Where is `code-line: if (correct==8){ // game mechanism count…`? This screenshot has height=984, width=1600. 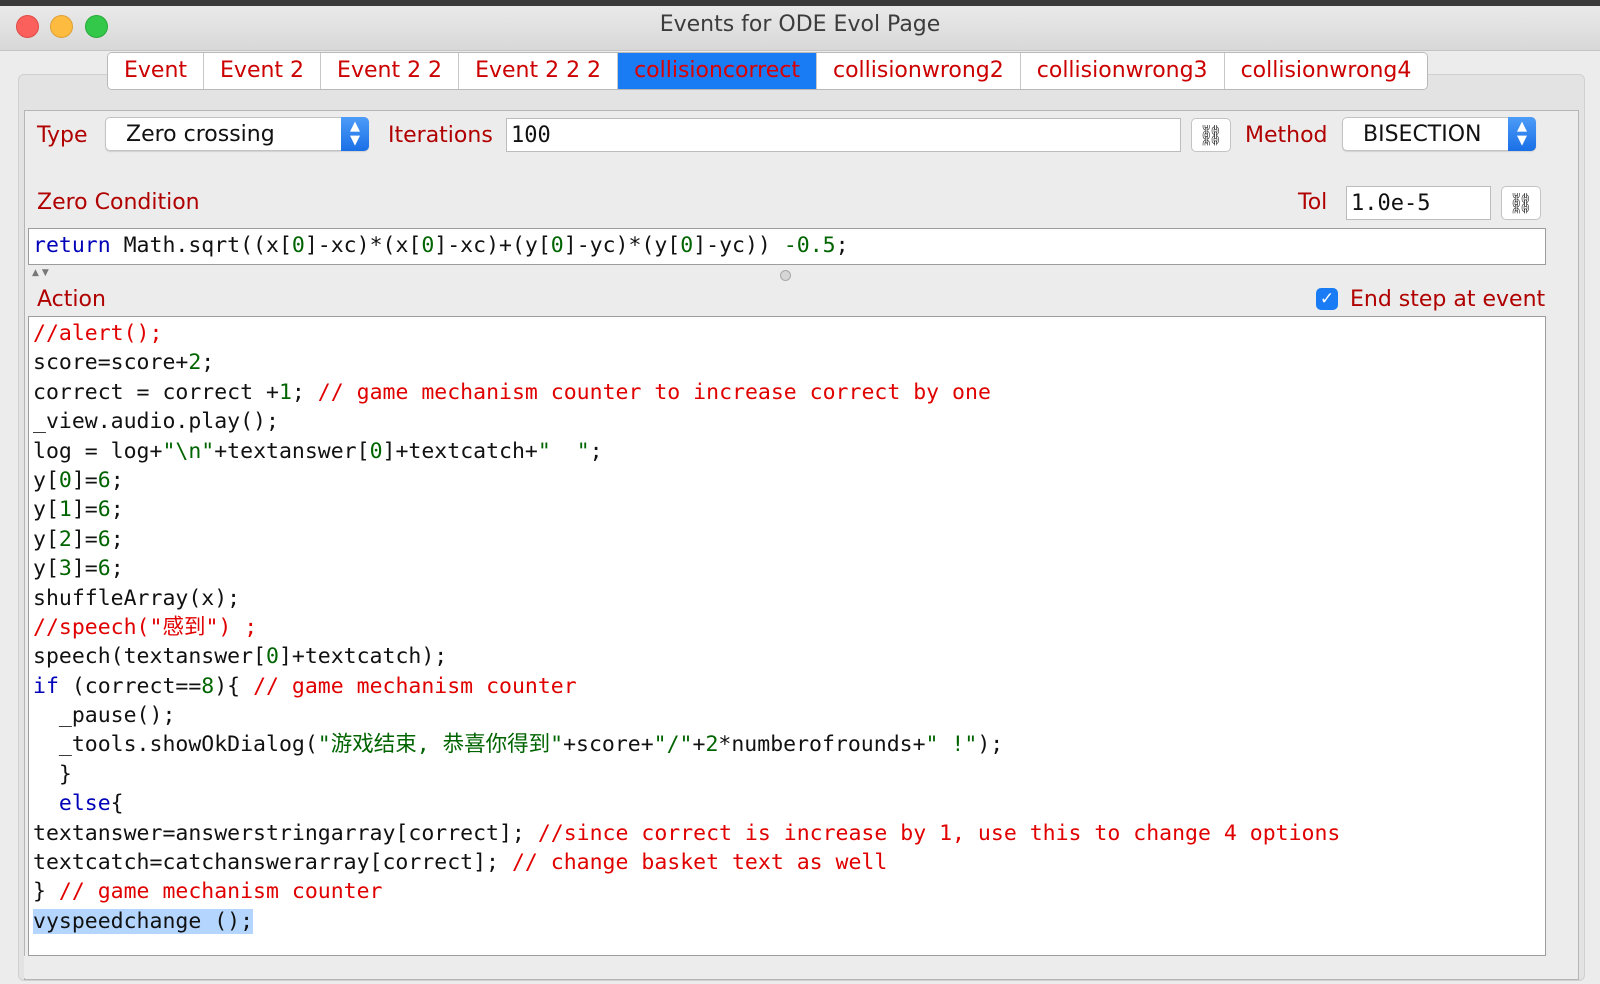
code-line: if (correct==8){ // game mechanism count… is located at coordinates (789, 686).